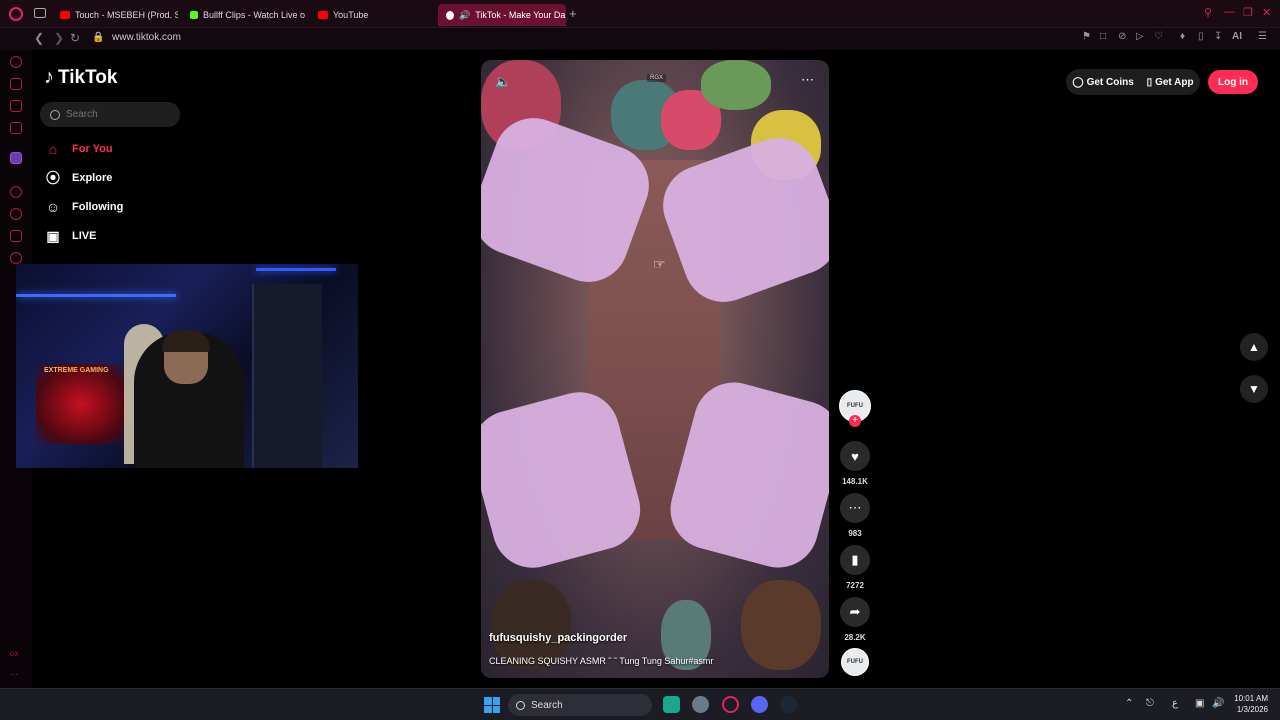 Image resolution: width=1280 pixels, height=720 pixels. Describe the element at coordinates (84, 236) in the screenshot. I see `nav-label: LIVE` at that location.